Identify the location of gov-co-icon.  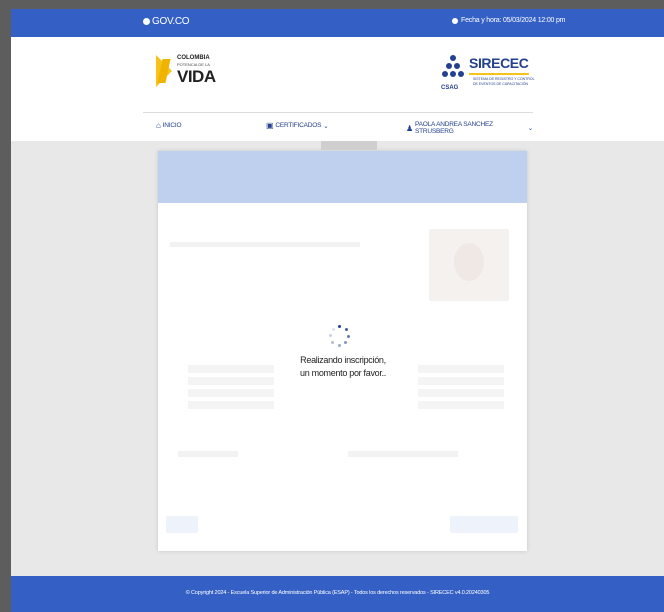
(146, 21).